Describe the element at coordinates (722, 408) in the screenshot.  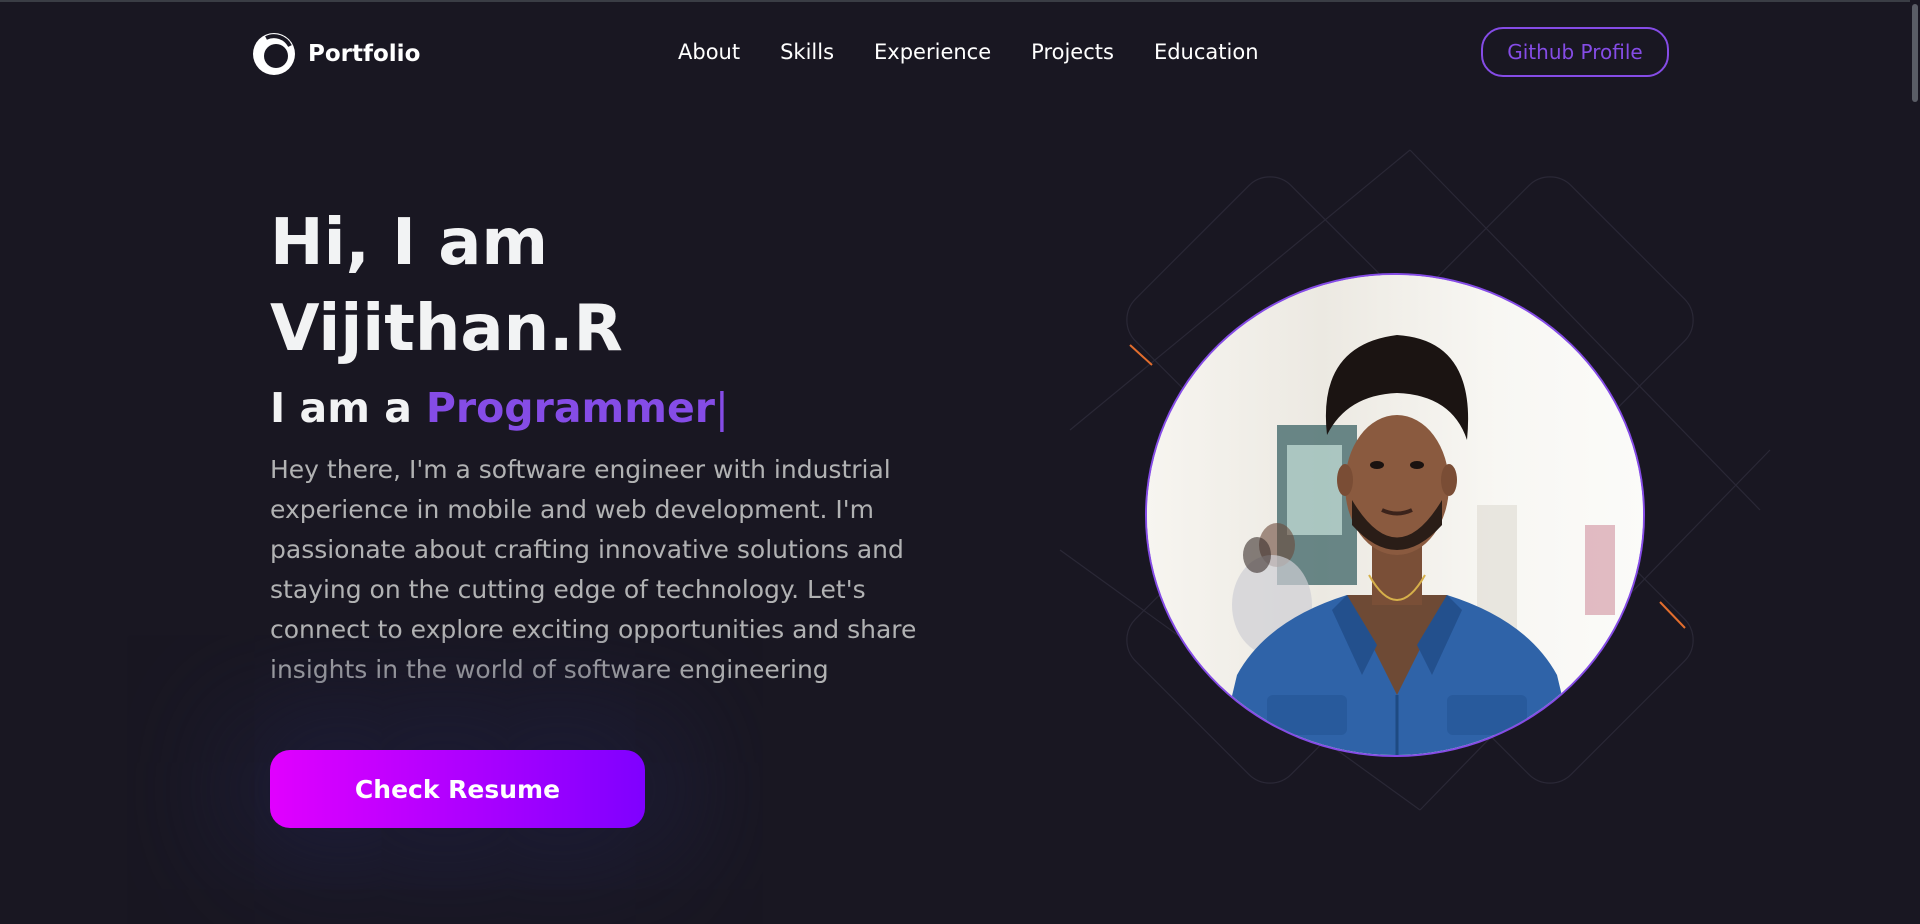
I see `typewriter-caret: |` at that location.